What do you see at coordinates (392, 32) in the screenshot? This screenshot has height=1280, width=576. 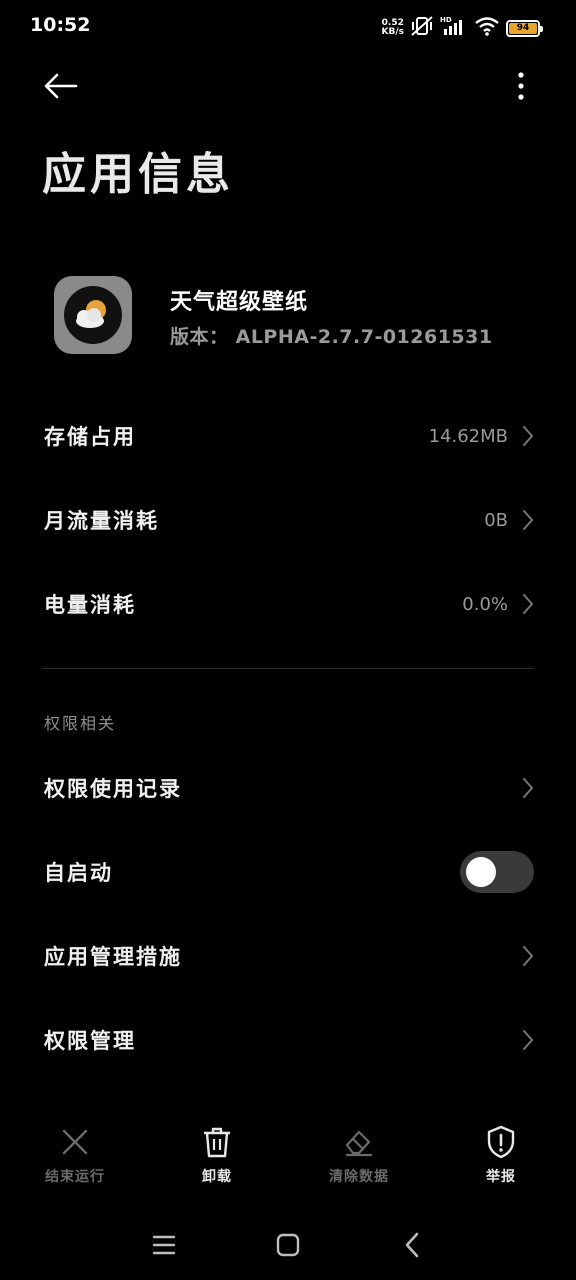 I see `network-speed-unit: KB/s` at bounding box center [392, 32].